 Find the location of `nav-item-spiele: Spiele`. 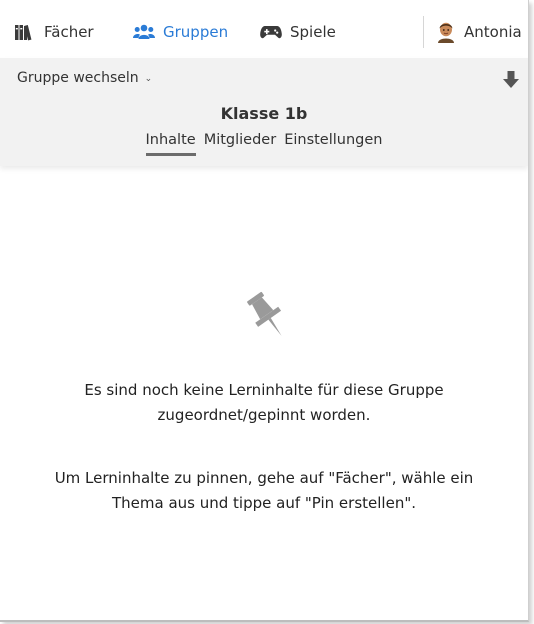

nav-item-spiele: Spiele is located at coordinates (298, 32).